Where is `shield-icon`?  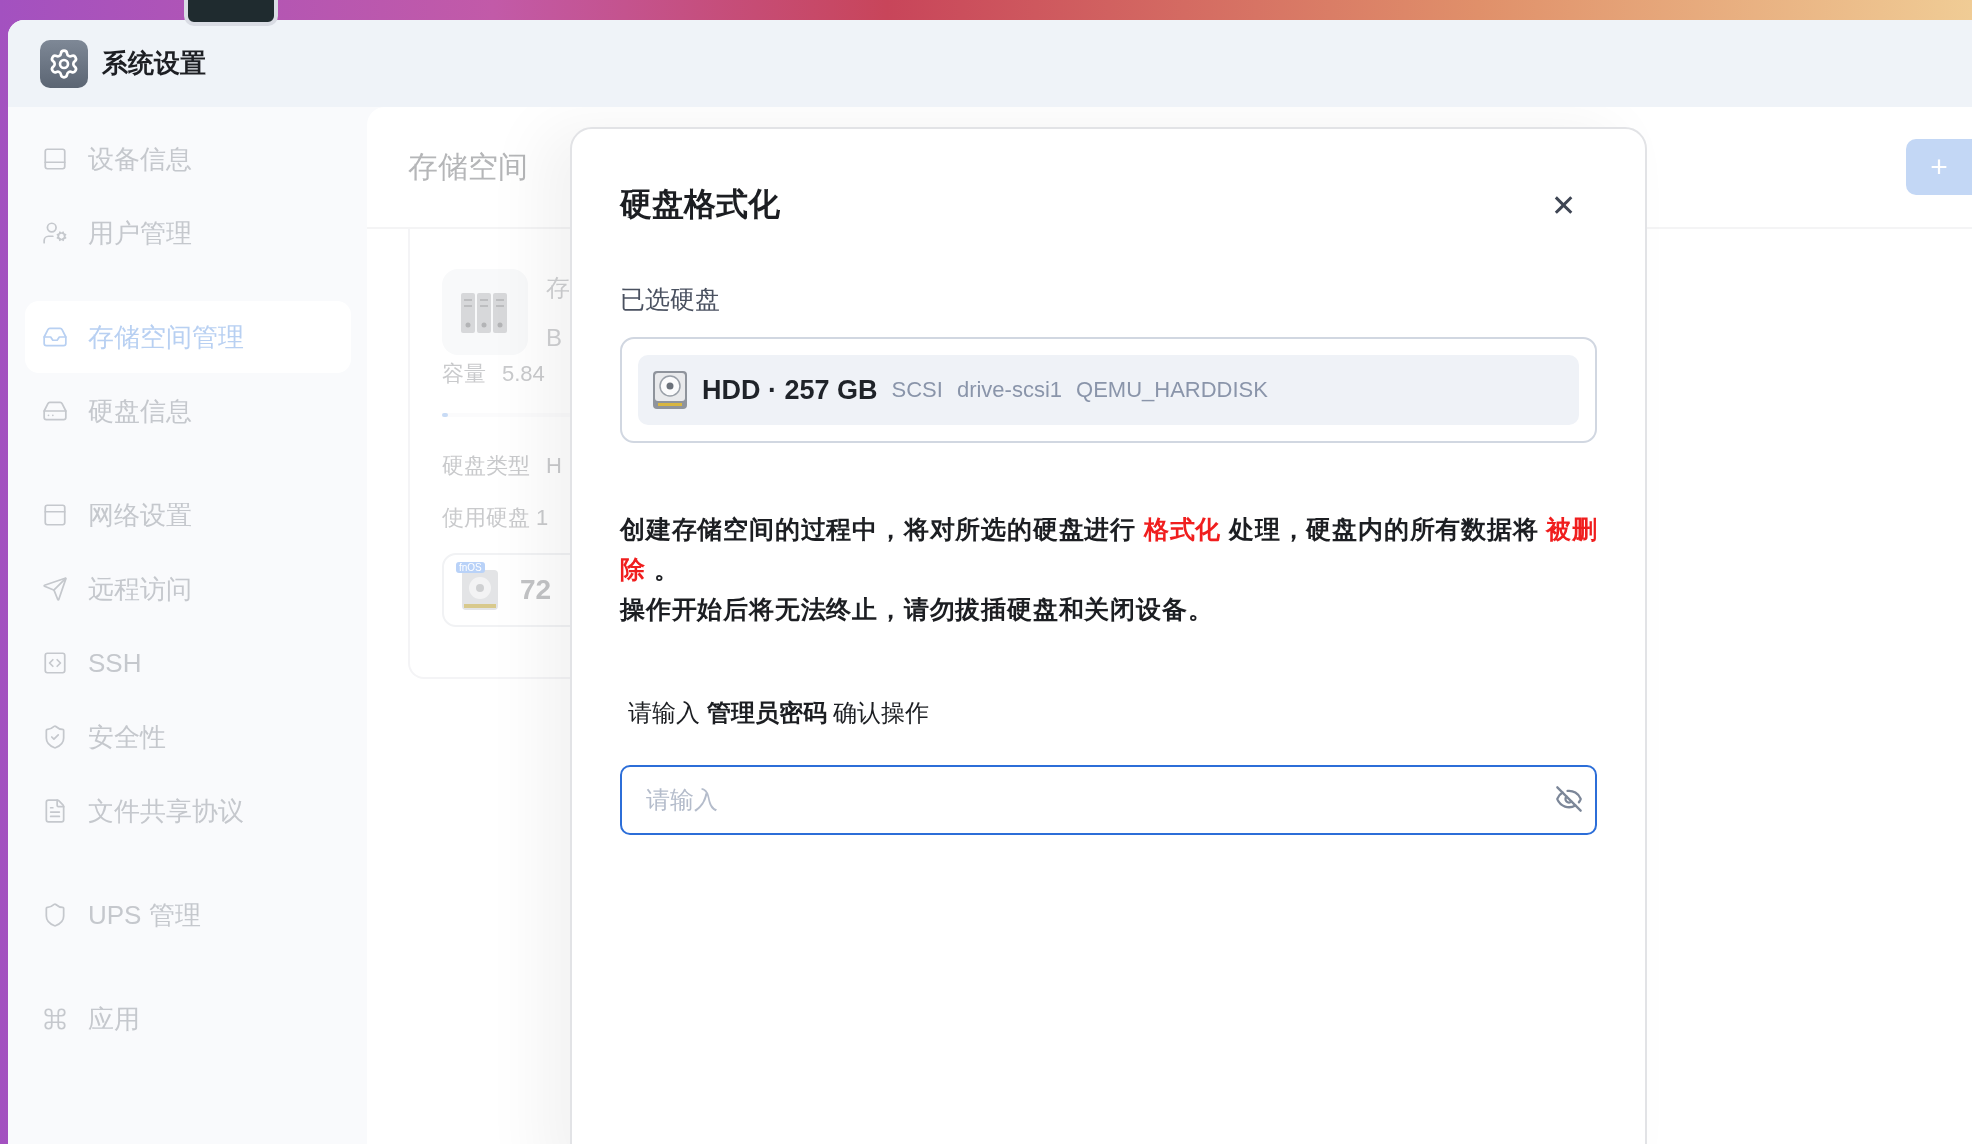 shield-icon is located at coordinates (55, 915).